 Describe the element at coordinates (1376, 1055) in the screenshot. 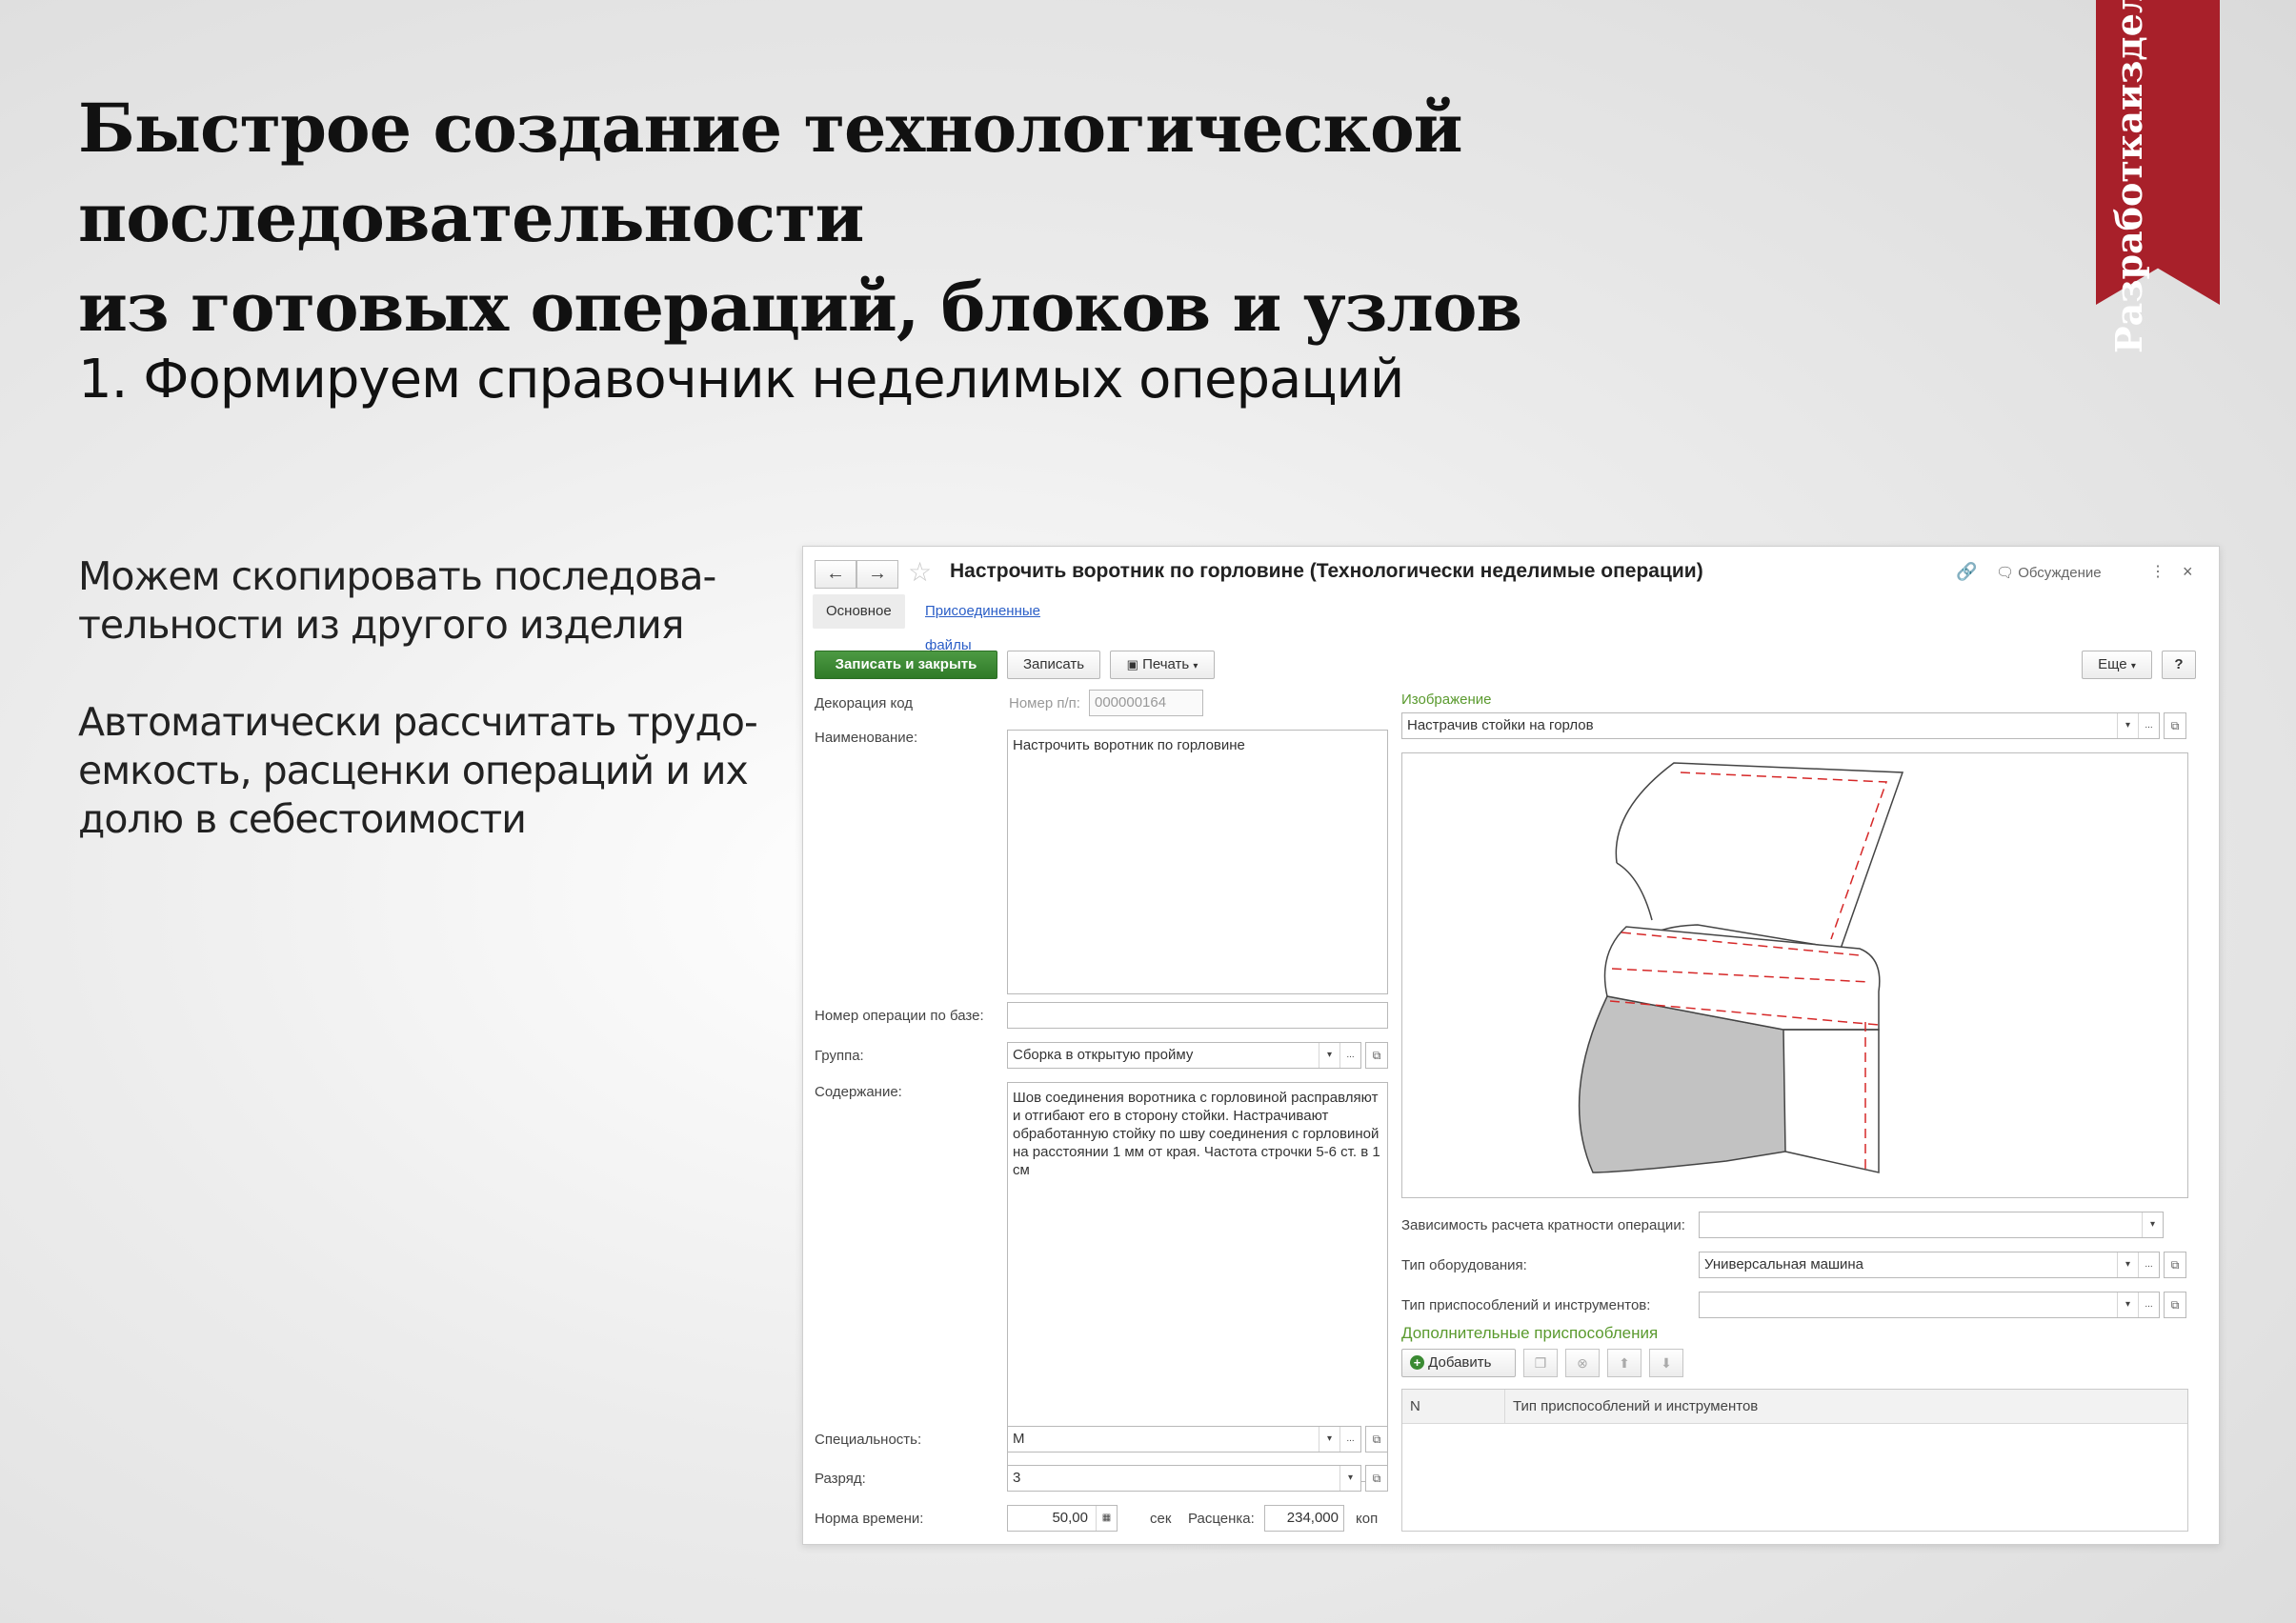

I see `open-group-icon: ⧉` at that location.